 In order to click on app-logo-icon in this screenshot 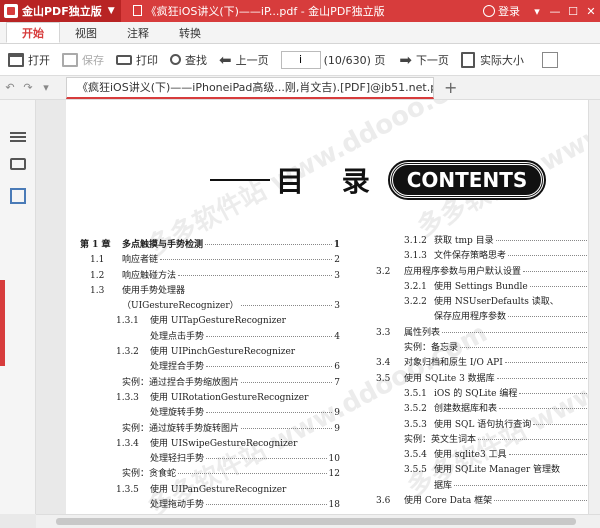, I will do `click(11, 11)`.